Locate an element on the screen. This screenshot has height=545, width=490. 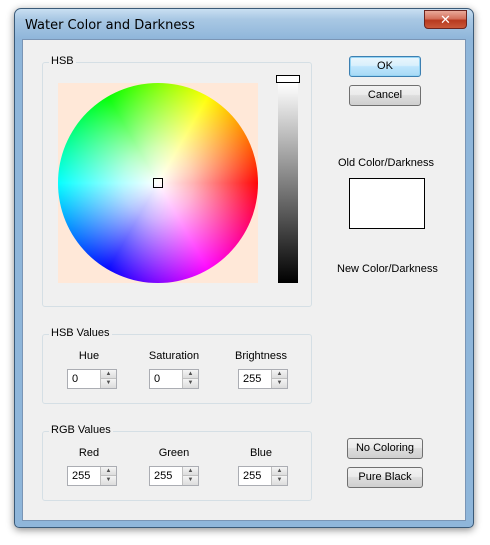
no-coloring-button: No Coloring is located at coordinates (385, 448).